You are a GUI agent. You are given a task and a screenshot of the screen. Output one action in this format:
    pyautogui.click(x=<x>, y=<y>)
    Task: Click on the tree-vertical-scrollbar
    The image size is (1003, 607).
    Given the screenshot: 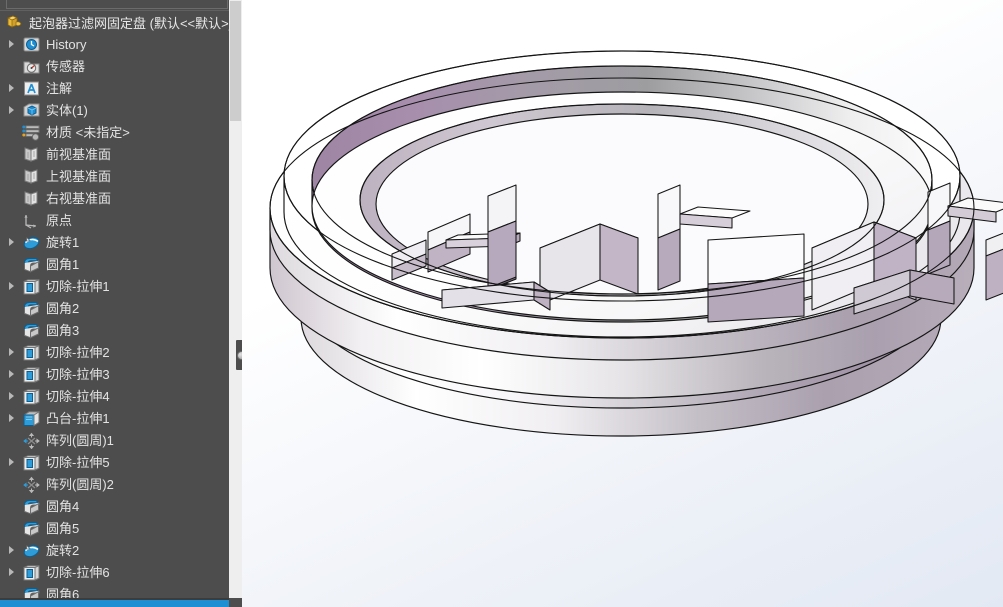 What is the action you would take?
    pyautogui.click(x=235, y=299)
    